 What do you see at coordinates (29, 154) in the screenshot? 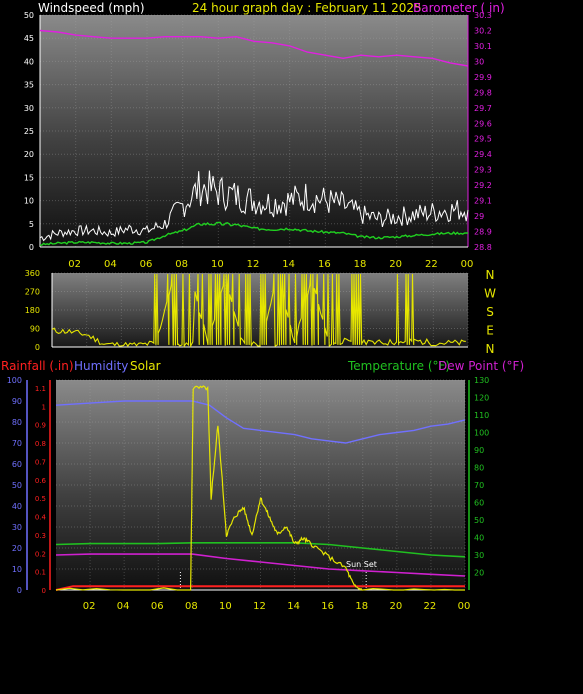
I see `wind-y-tick-label: 20` at bounding box center [29, 154].